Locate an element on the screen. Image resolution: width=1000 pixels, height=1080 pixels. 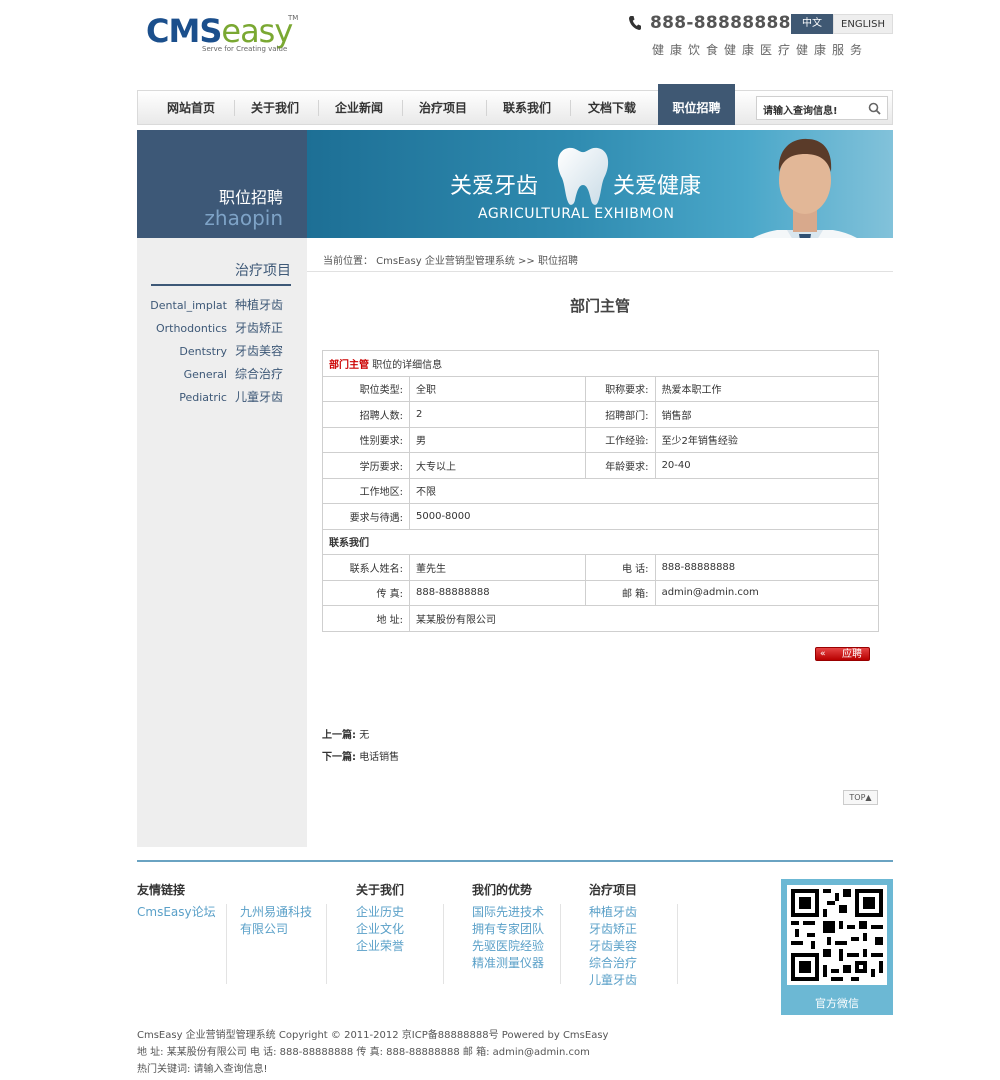
sidebar-item-dental-implant: Dental_implat 种植牙齿 is located at coordinates (210, 305).